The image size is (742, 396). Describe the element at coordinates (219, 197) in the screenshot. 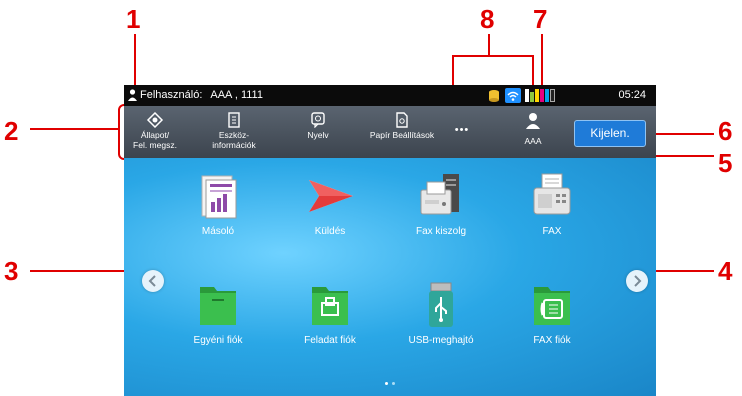

I see `copy-icon` at that location.